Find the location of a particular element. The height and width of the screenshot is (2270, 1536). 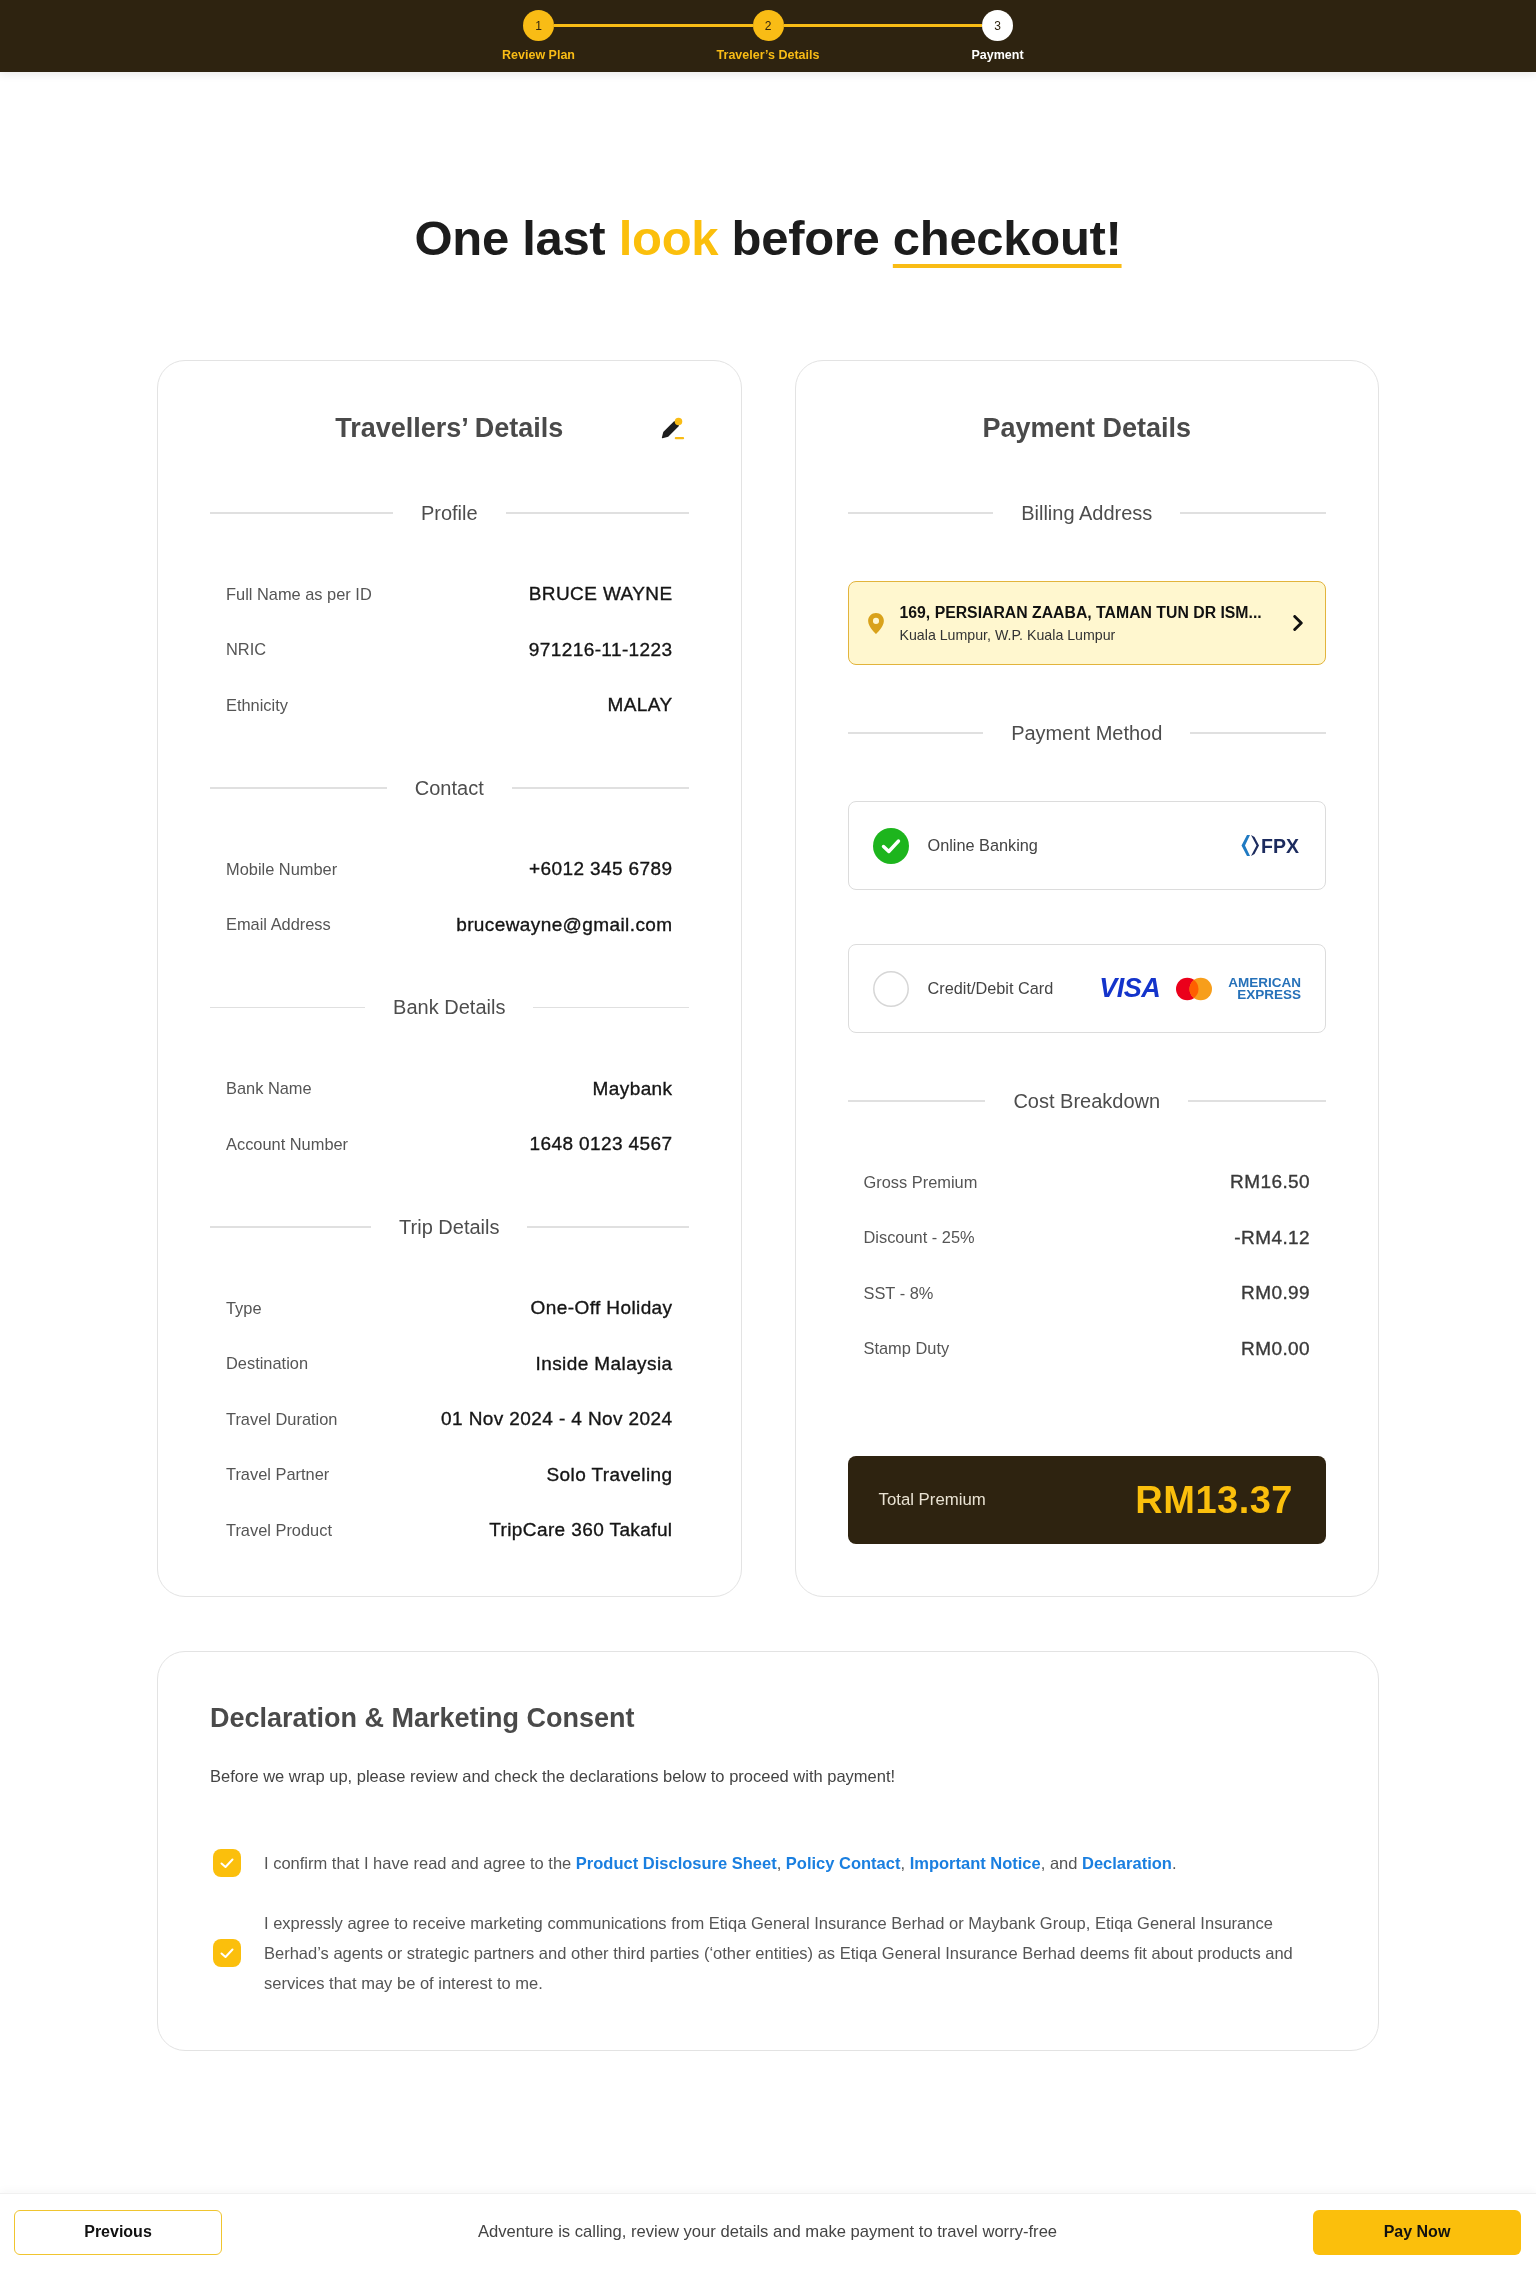

detail-label: Full Name as per ID is located at coordinates (299, 594).